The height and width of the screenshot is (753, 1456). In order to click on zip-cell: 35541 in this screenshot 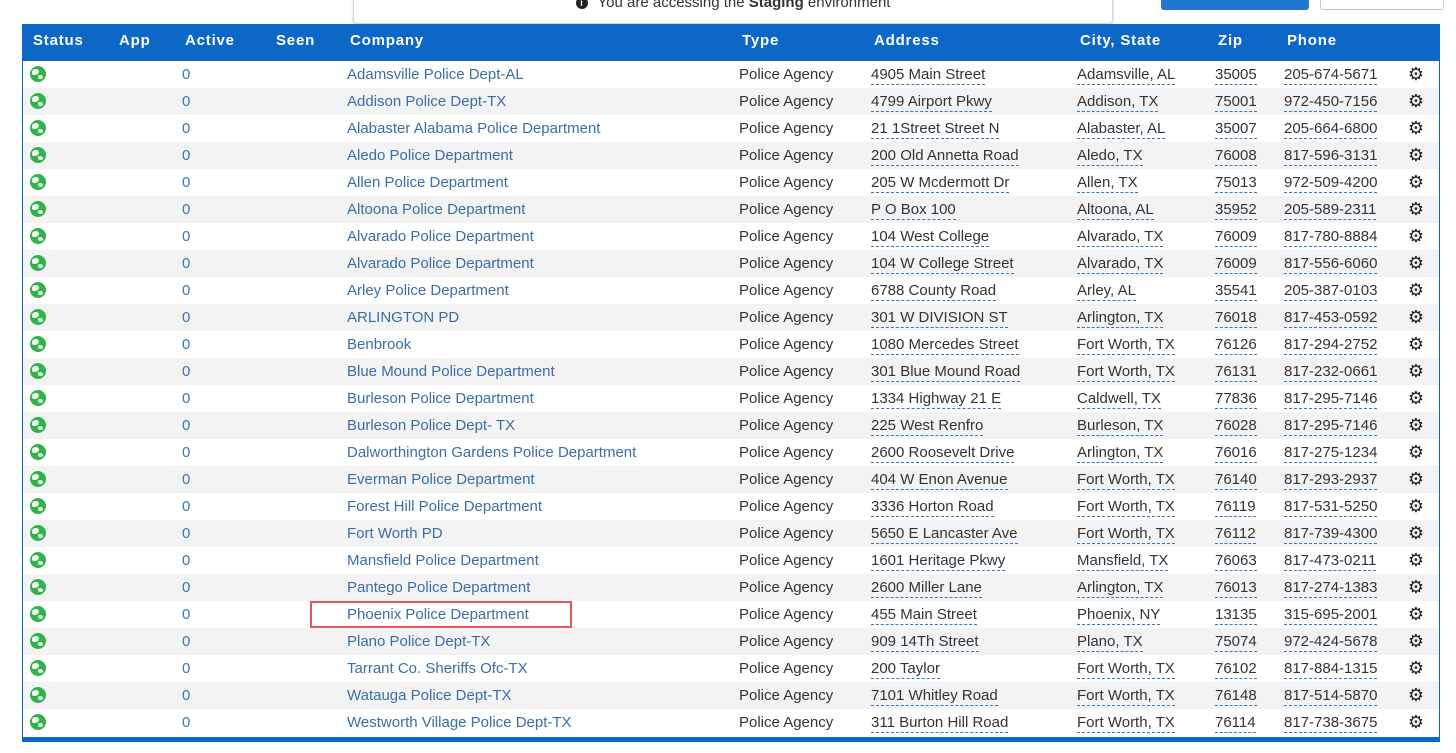, I will do `click(1236, 291)`.